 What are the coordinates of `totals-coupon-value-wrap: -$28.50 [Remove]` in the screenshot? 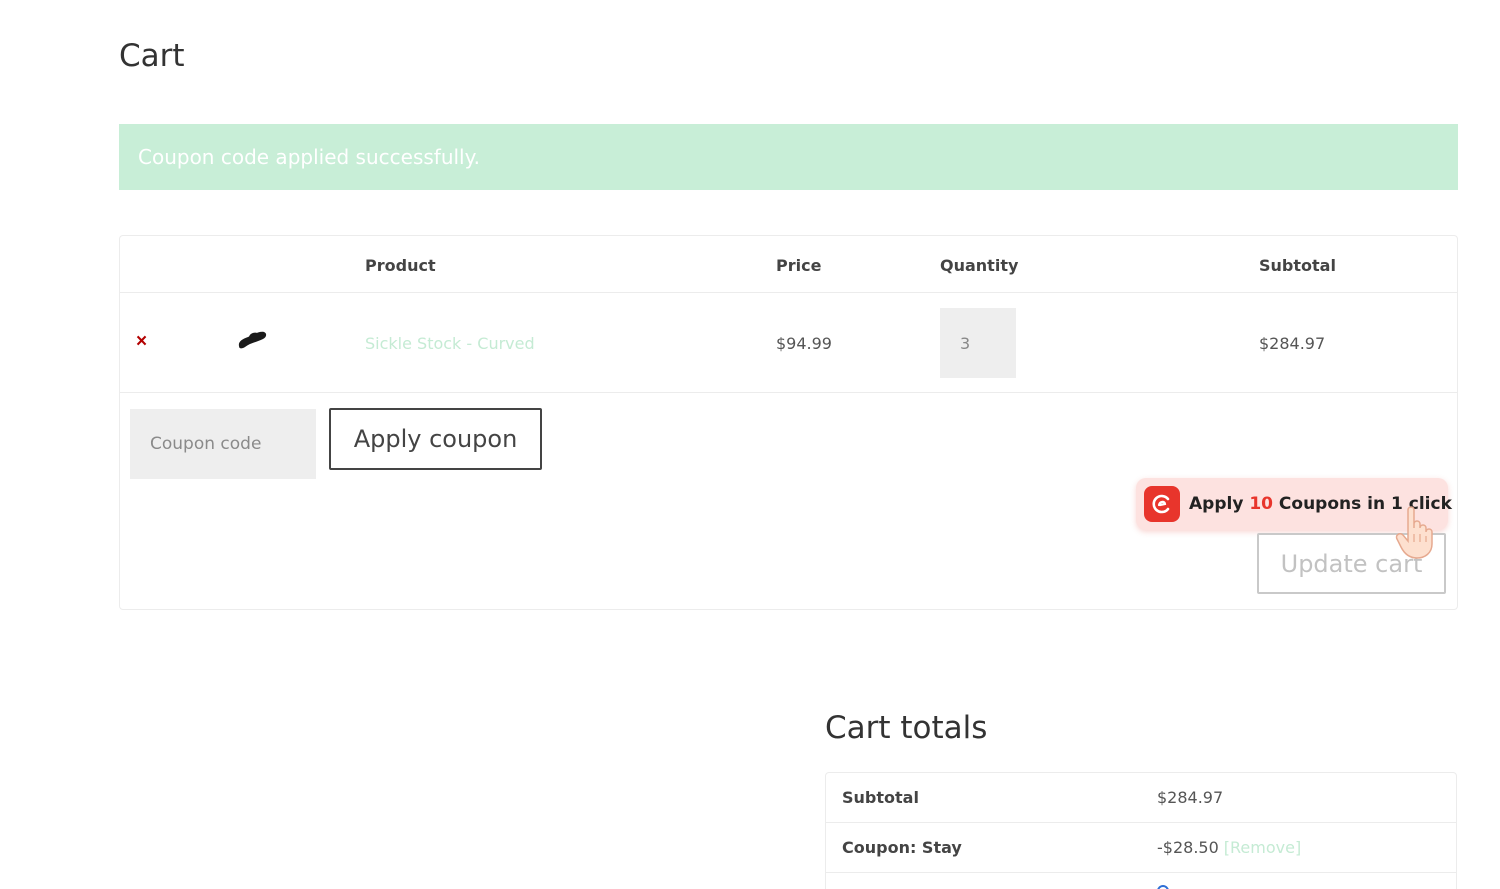 It's located at (1229, 847).